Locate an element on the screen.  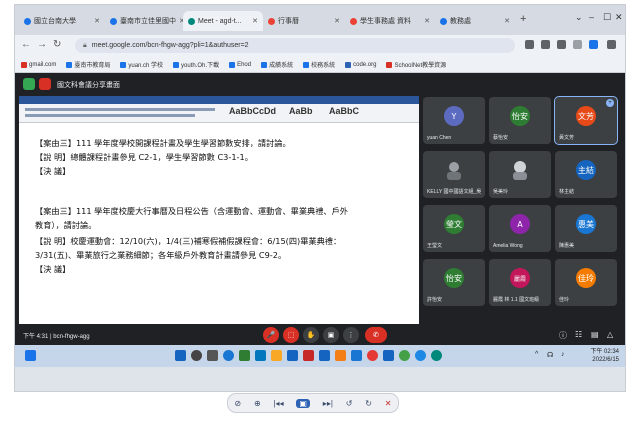
avatar: 麗霞 is located at coordinates (520, 278).